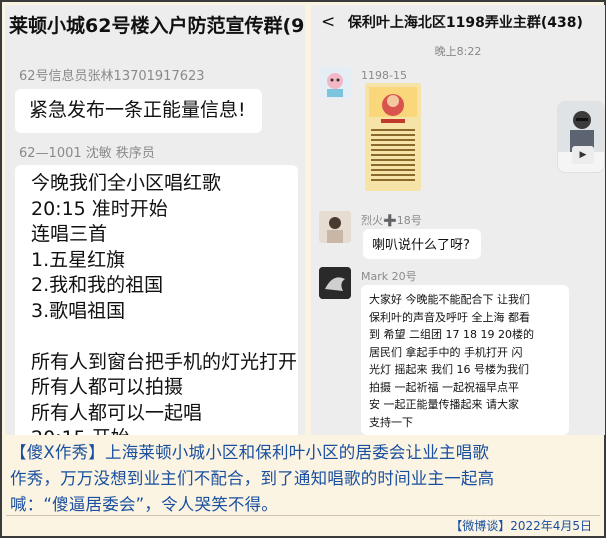 This screenshot has width=606, height=538. I want to click on message-line: 所有人都可以拍摄, so click(107, 387).